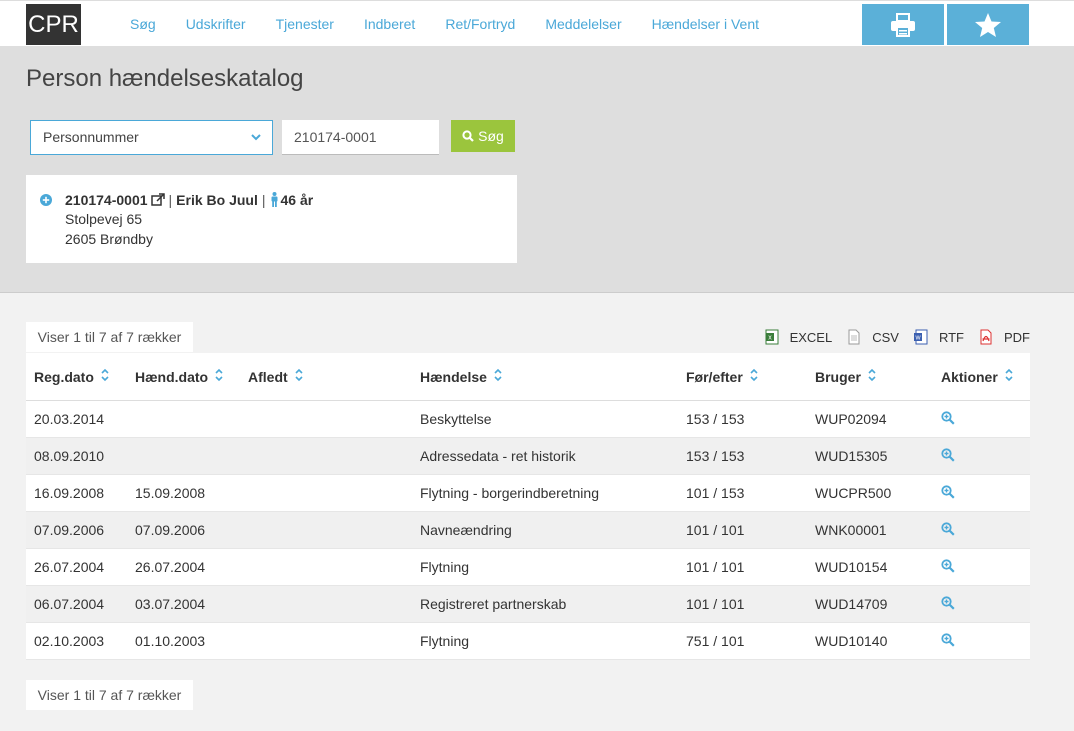  What do you see at coordinates (468, 136) in the screenshot?
I see `search-icon` at bounding box center [468, 136].